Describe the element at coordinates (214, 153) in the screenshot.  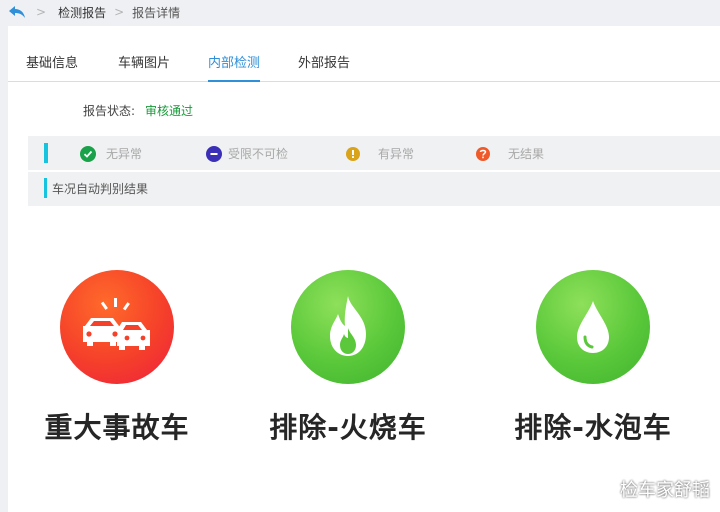
I see `minus-circle-icon` at that location.